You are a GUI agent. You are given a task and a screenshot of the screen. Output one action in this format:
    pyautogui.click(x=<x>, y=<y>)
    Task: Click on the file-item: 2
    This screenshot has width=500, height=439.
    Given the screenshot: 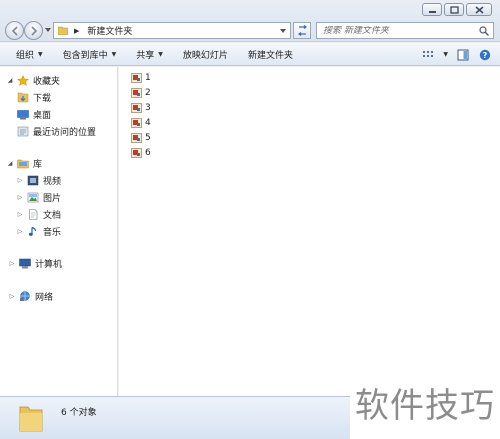 What is the action you would take?
    pyautogui.click(x=141, y=92)
    